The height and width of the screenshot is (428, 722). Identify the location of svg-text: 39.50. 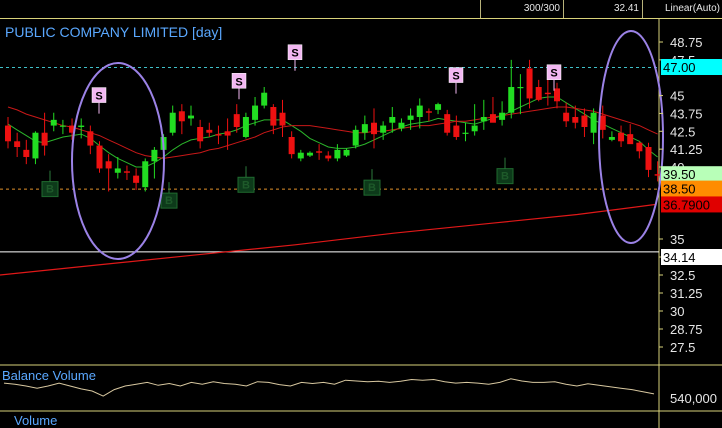
(679, 174).